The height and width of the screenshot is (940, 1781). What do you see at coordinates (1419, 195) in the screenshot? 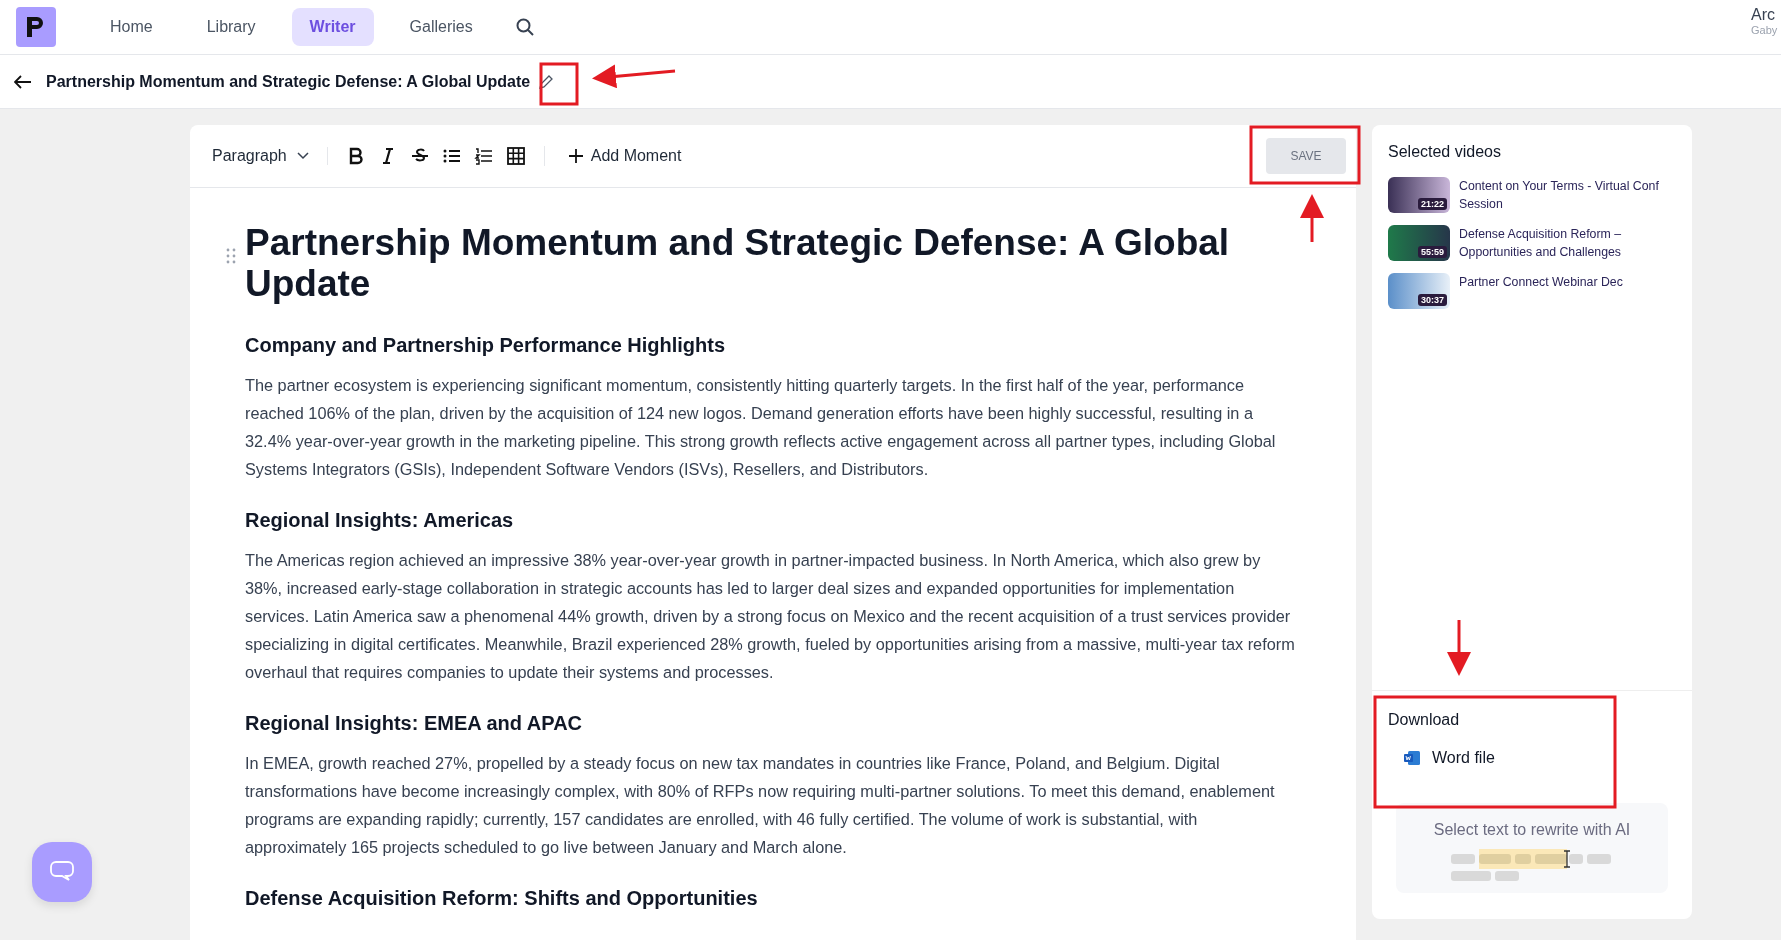
I see `video-thumbnail: 21:22` at bounding box center [1419, 195].